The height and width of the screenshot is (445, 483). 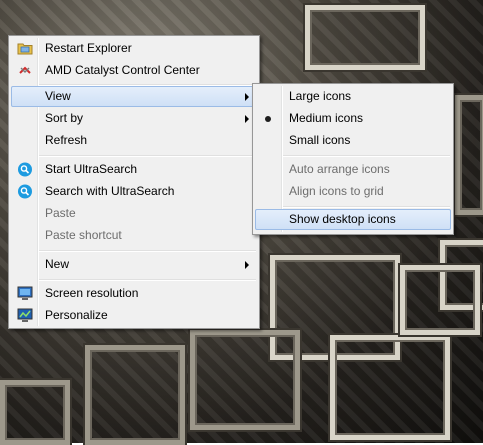 What do you see at coordinates (91, 169) in the screenshot?
I see `menu-item-label: Start UltraSearch` at bounding box center [91, 169].